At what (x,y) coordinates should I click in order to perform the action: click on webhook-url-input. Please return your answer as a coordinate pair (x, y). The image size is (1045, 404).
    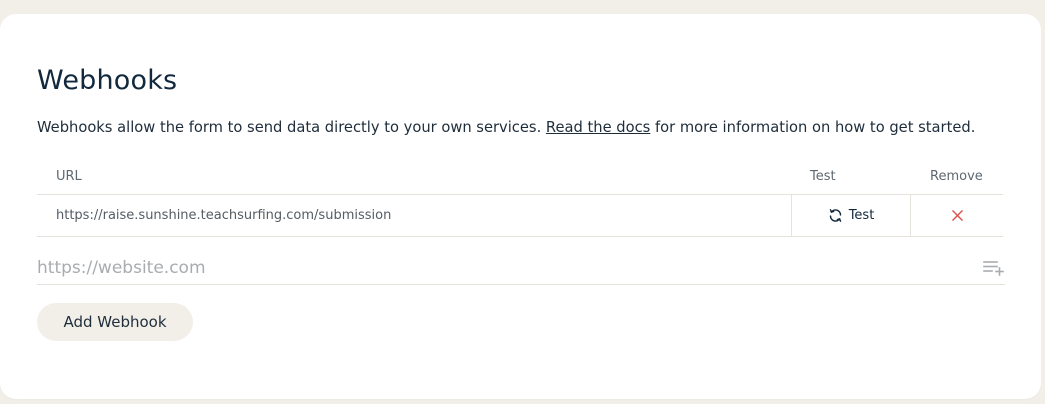
    Looking at the image, I should click on (502, 268).